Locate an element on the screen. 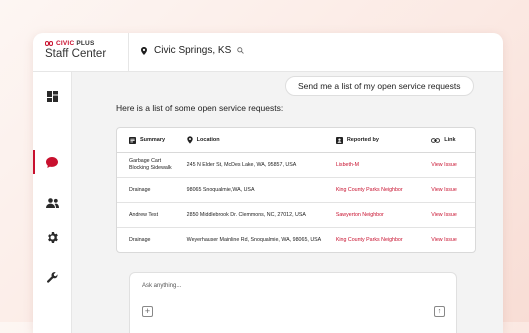 The width and height of the screenshot is (529, 333). sidebar is located at coordinates (52, 202).